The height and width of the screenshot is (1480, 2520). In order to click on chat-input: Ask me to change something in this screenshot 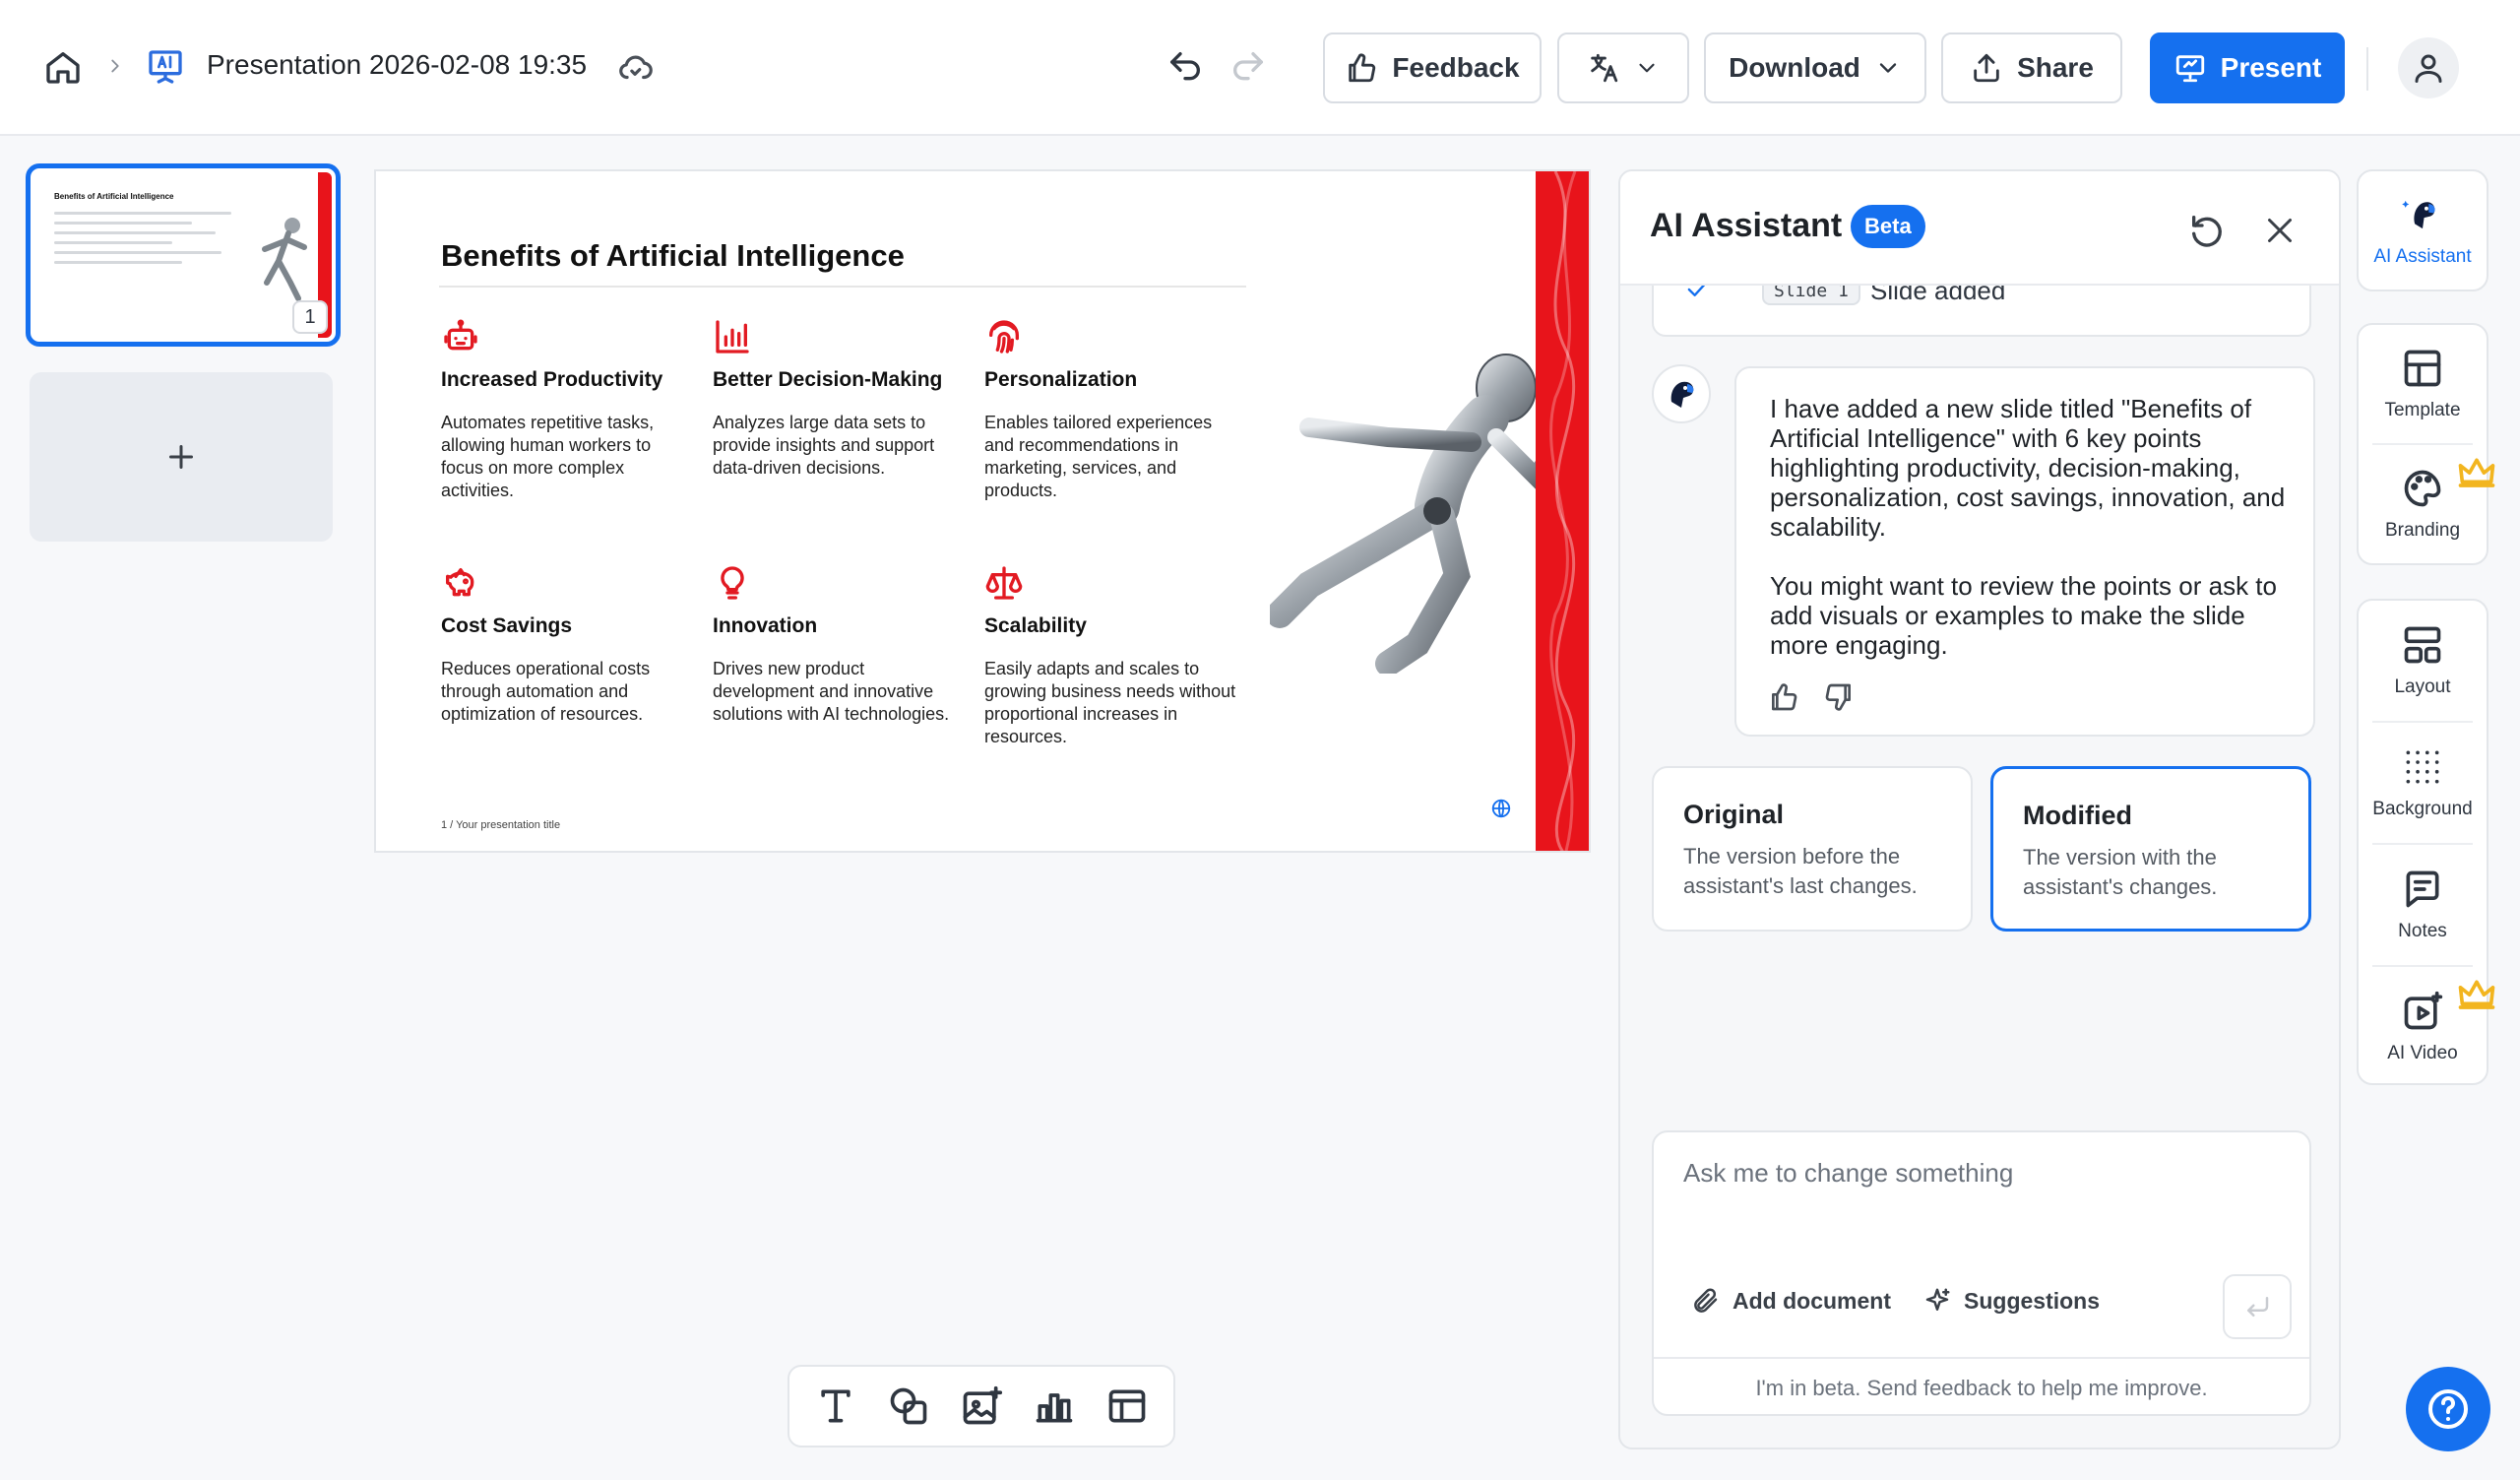, I will do `click(1848, 1173)`.